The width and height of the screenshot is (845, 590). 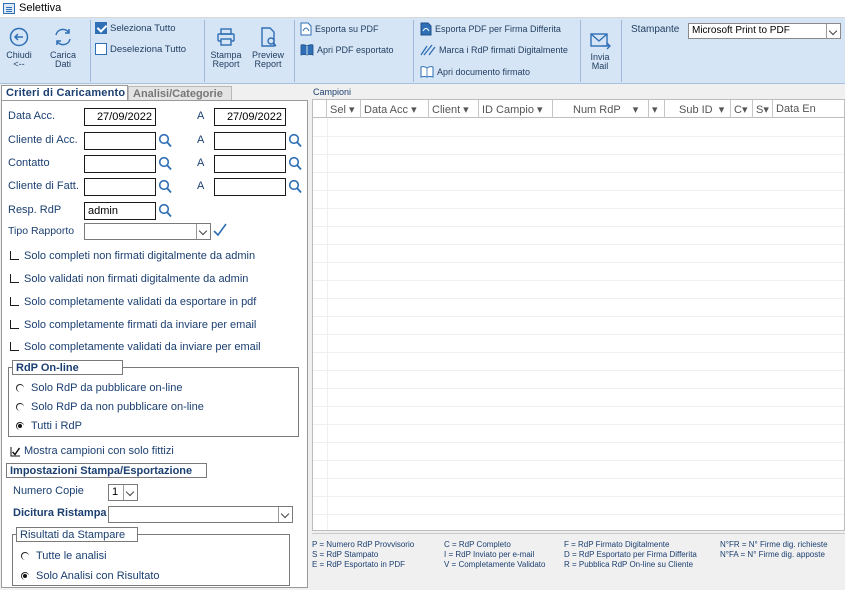 What do you see at coordinates (120, 141) in the screenshot?
I see `cliente-acc-from-input` at bounding box center [120, 141].